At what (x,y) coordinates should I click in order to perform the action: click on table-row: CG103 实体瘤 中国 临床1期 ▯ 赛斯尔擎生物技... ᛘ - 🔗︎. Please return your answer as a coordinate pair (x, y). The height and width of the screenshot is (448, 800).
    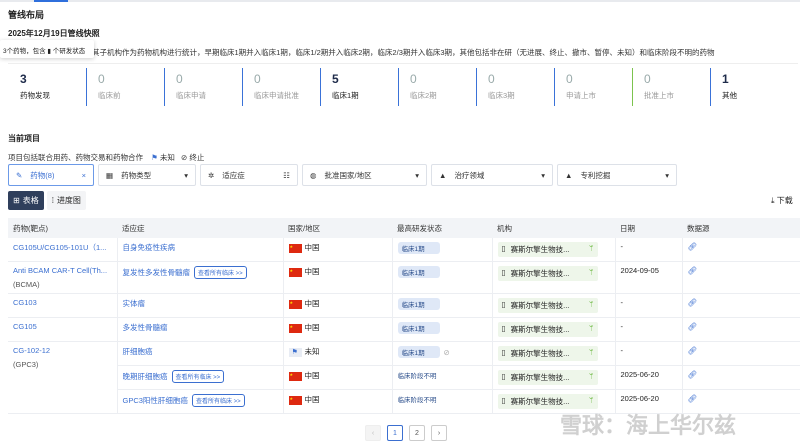
    Looking at the image, I should click on (404, 305).